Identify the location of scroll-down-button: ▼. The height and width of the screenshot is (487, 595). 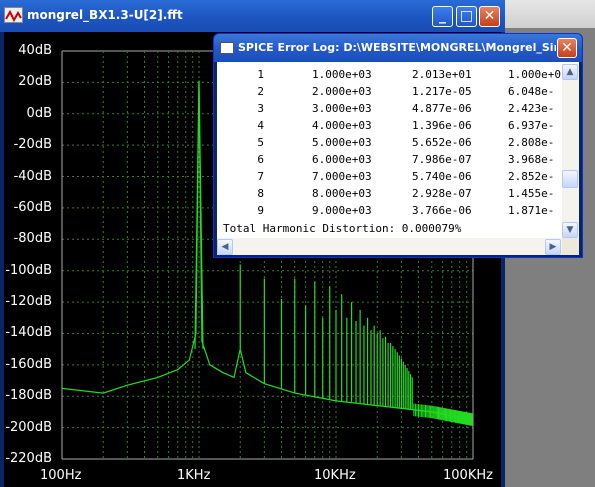
(570, 230).